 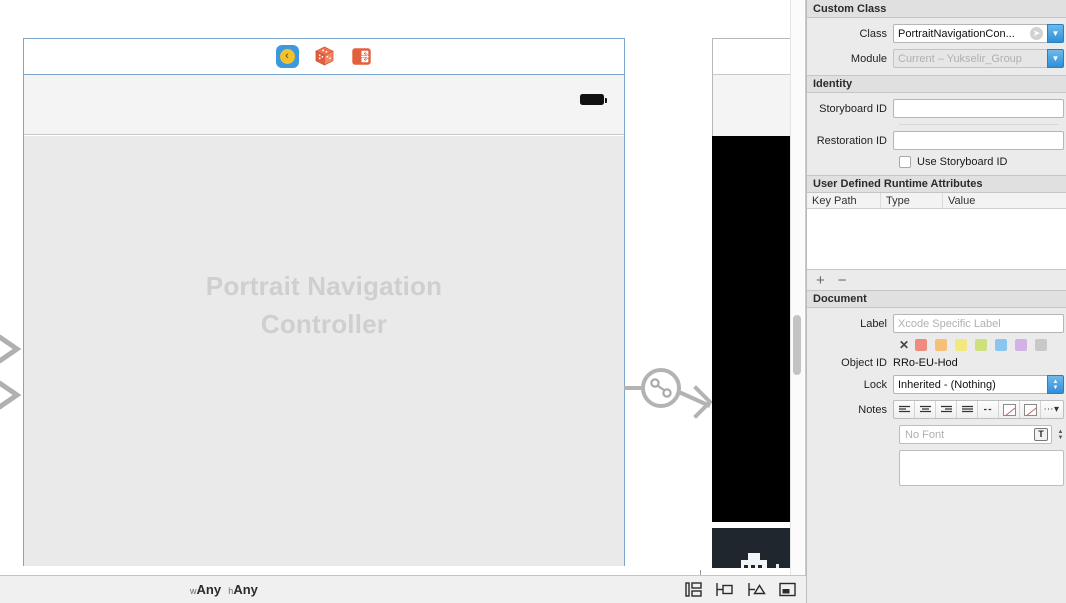 What do you see at coordinates (669, 389) in the screenshot?
I see `relationship-segue-icon` at bounding box center [669, 389].